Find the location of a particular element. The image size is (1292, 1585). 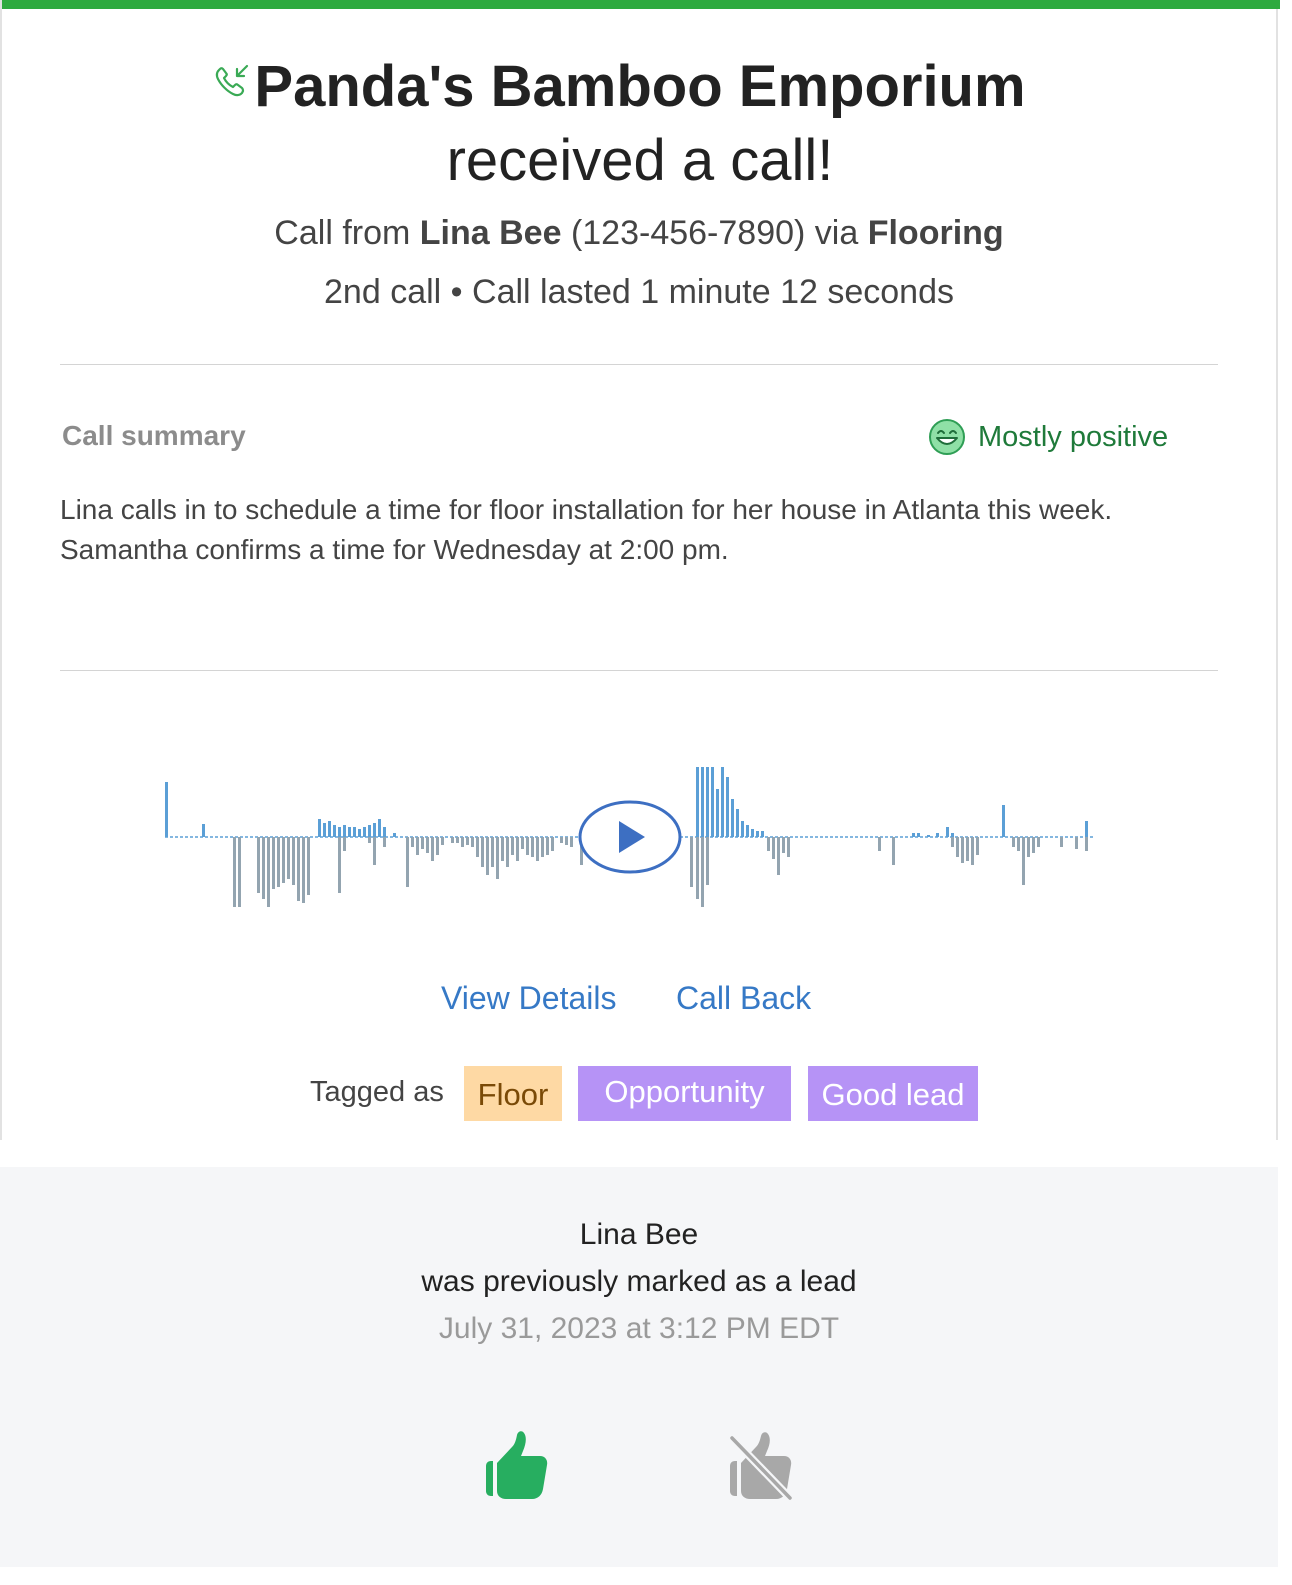

lead-date: July 31, 2023 at 3:12 PM EDT is located at coordinates (639, 1328).